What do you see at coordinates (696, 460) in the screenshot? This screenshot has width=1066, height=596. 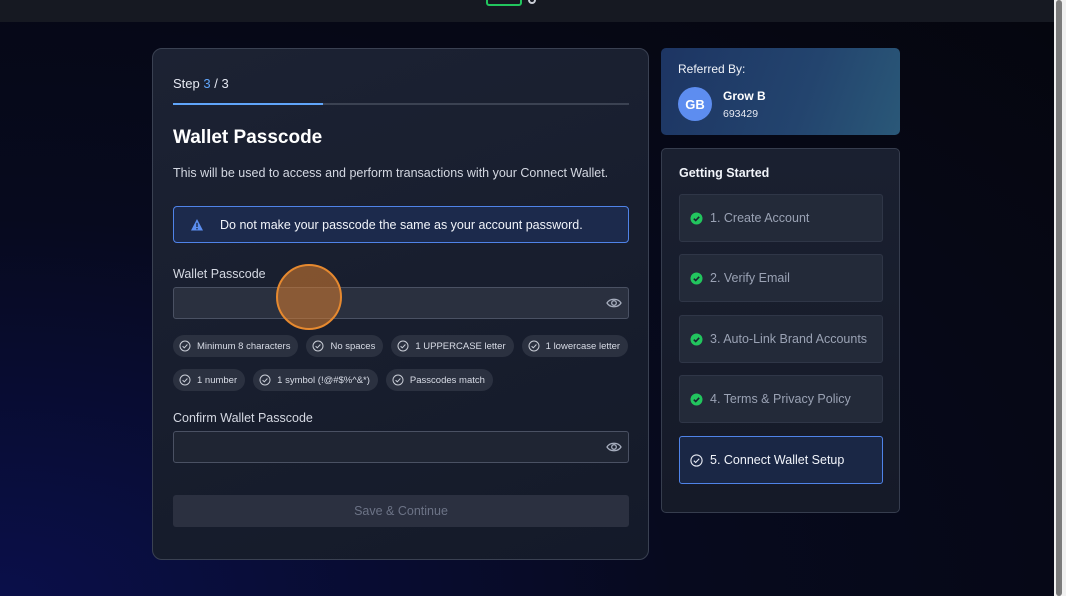 I see `check-circle-outline-icon` at bounding box center [696, 460].